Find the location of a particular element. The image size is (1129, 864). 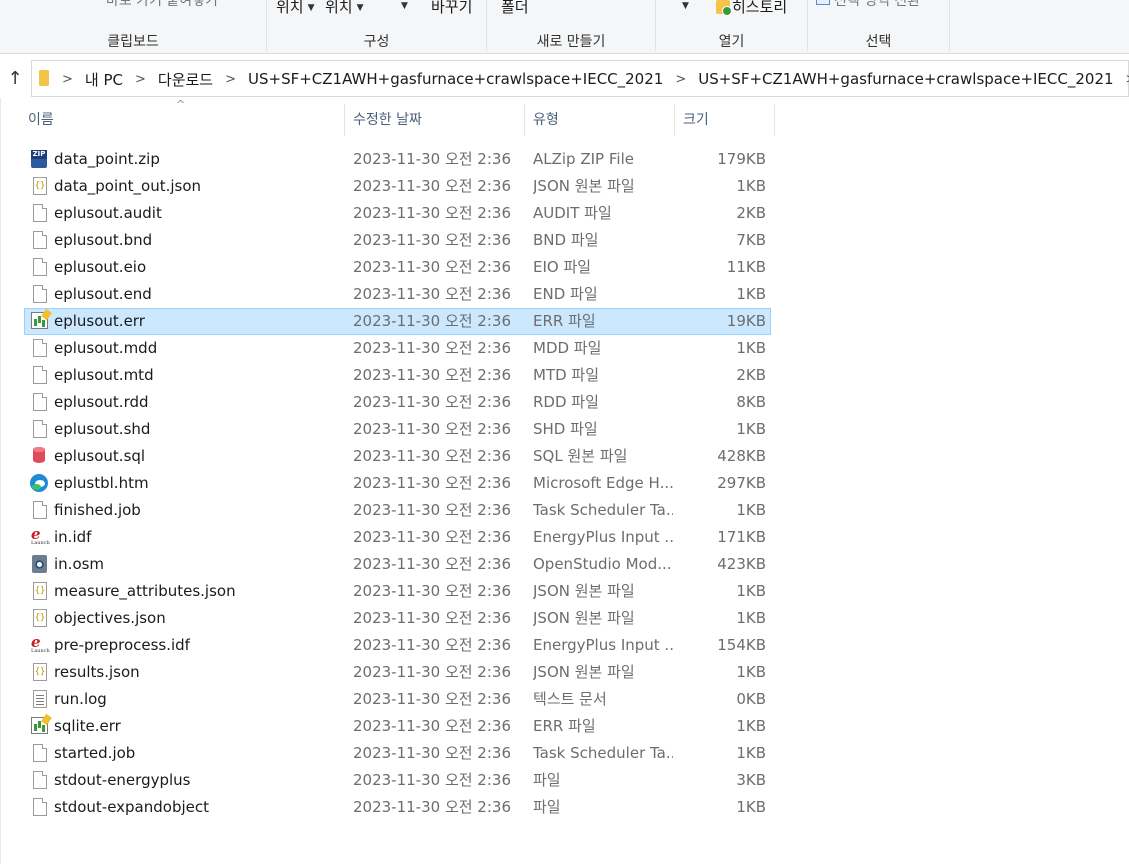

file-row: eplusout.eio 2023-11-30 오전 2:36 EIO 파일 11KB is located at coordinates (397, 267).